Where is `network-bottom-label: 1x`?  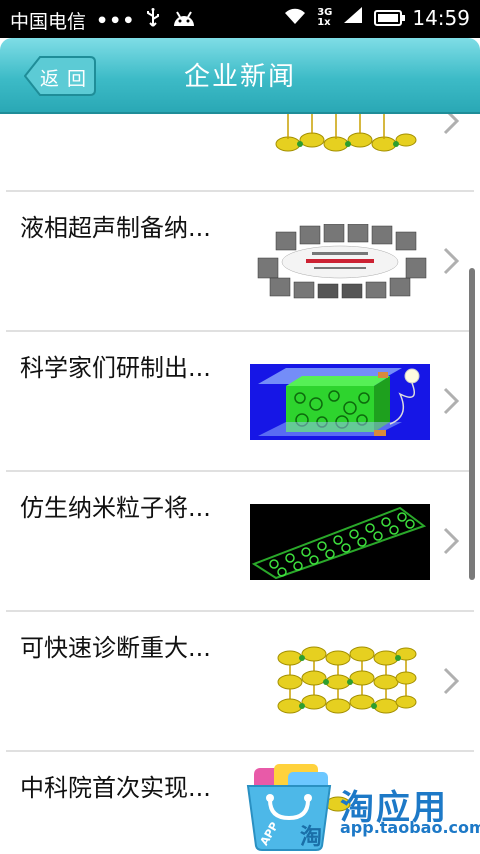 network-bottom-label: 1x is located at coordinates (324, 22).